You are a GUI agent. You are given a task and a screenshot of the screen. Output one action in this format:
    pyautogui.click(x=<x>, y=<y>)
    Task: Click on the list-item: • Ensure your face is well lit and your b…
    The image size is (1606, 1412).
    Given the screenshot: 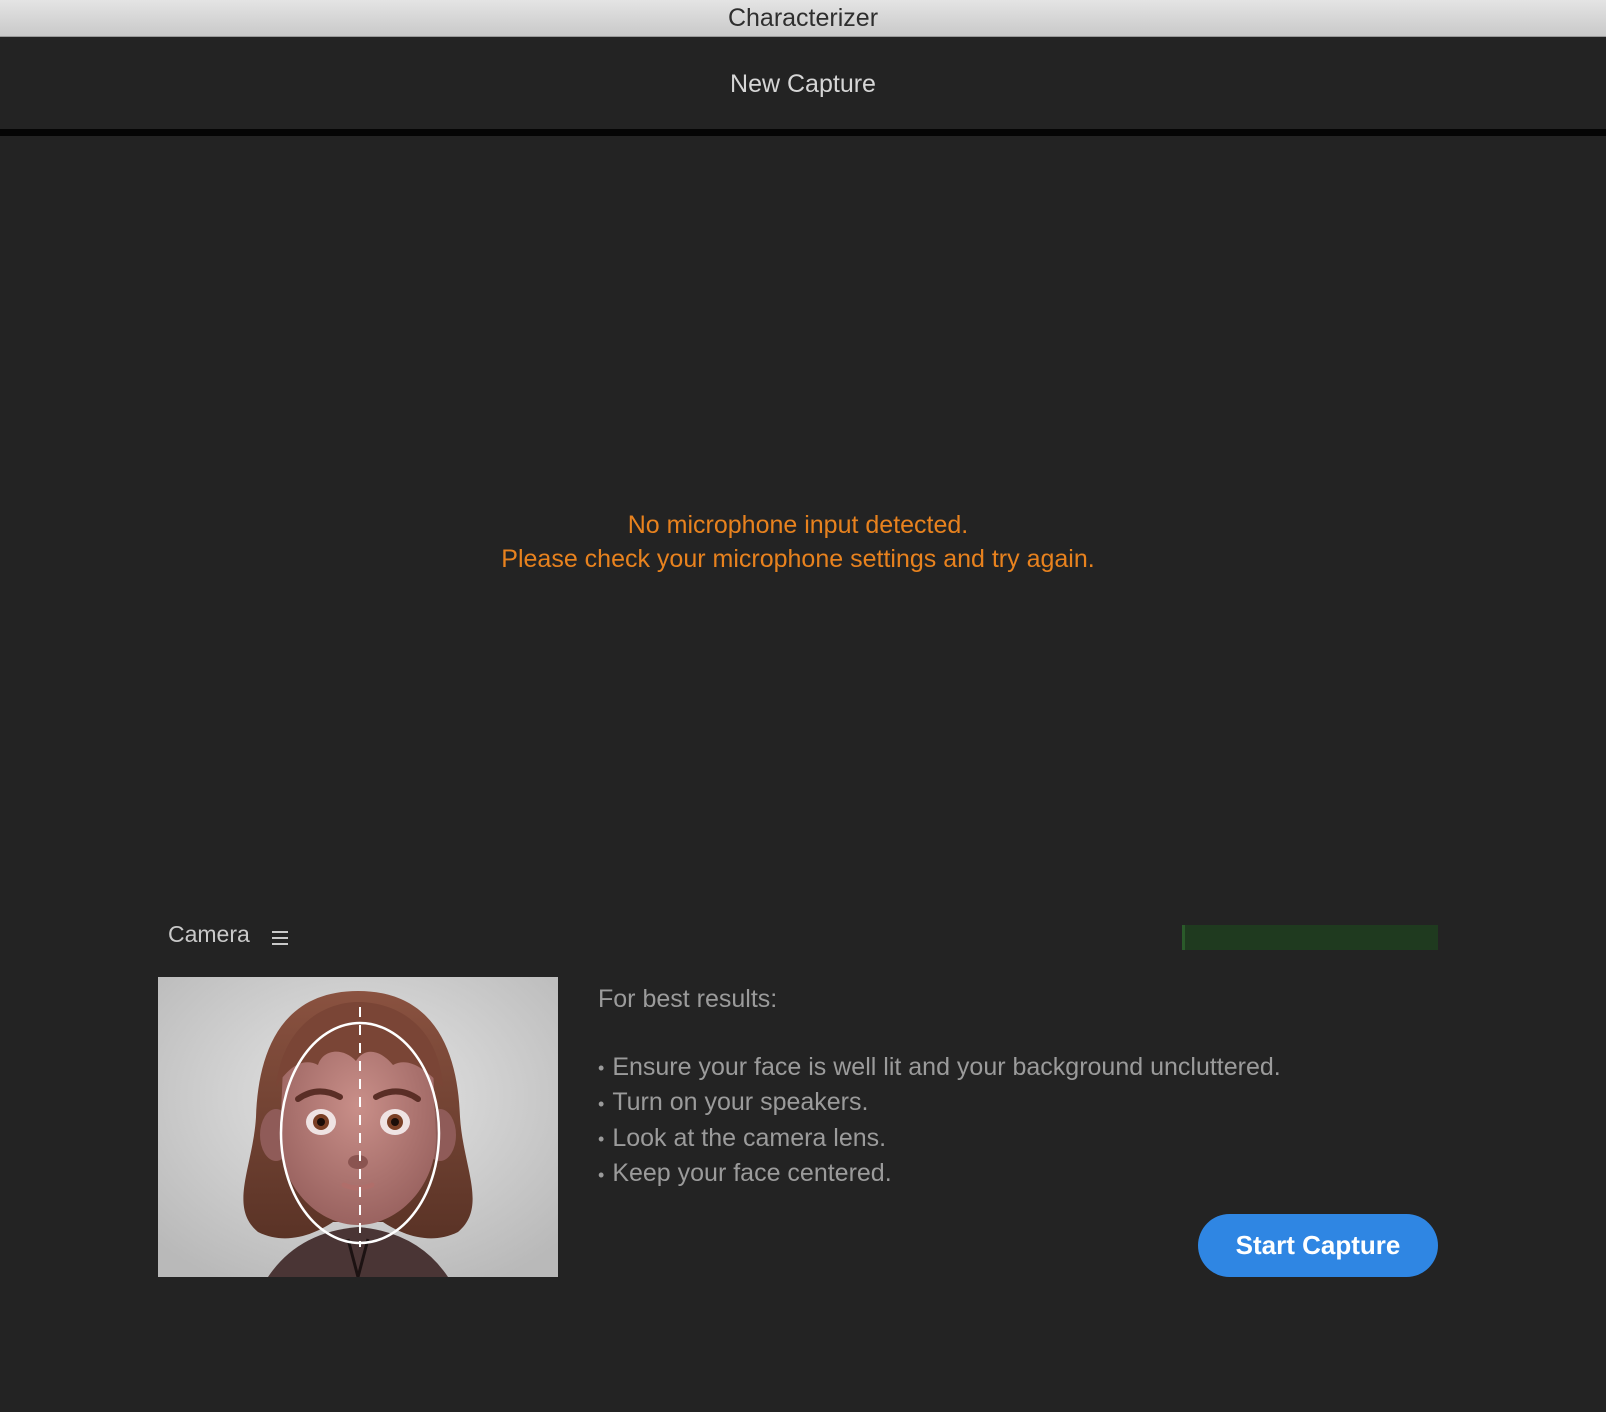 What is the action you would take?
    pyautogui.click(x=939, y=1067)
    